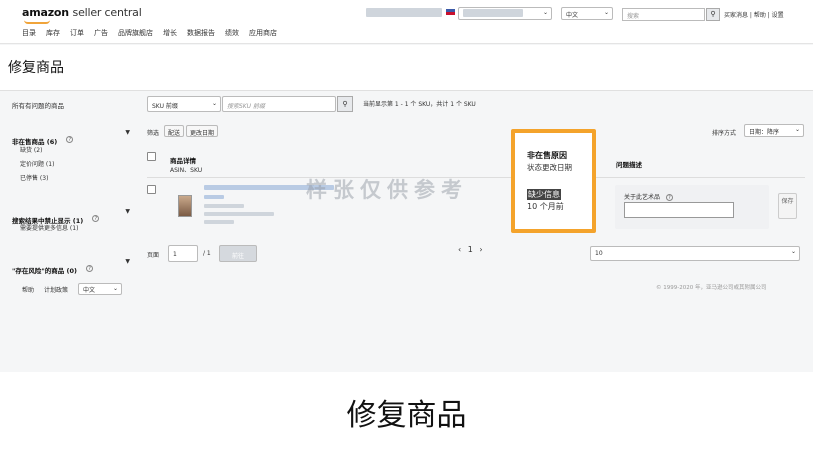 Image resolution: width=813 pixels, height=456 pixels. Describe the element at coordinates (37, 22) in the screenshot. I see `logo-smile-icon` at that location.